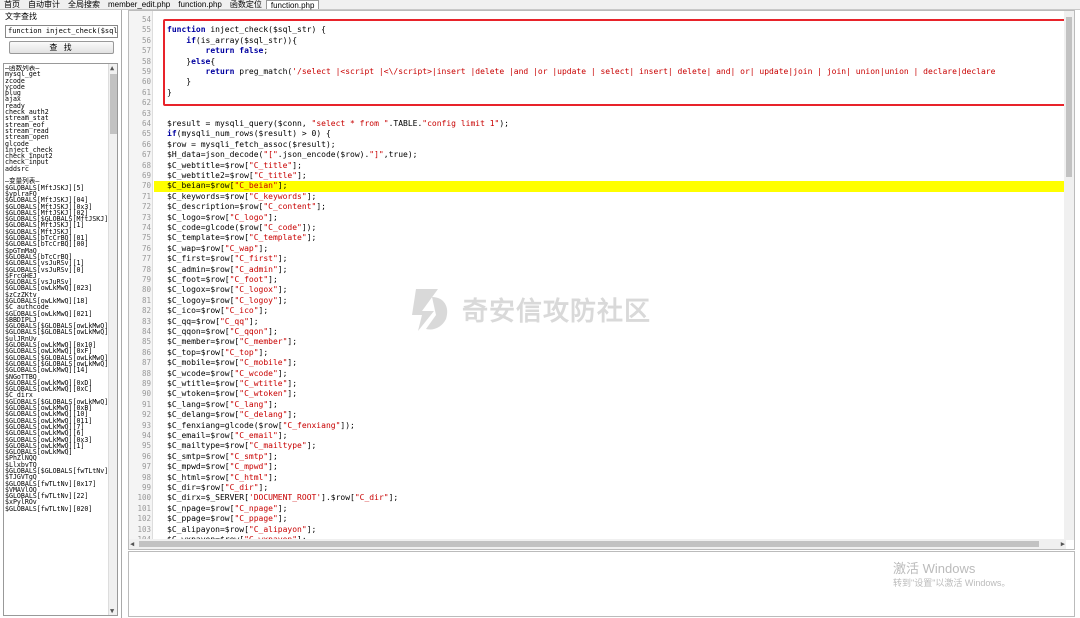  I want to click on code-line: $C_smtp=$row["C_smtp"];, so click(222, 457).